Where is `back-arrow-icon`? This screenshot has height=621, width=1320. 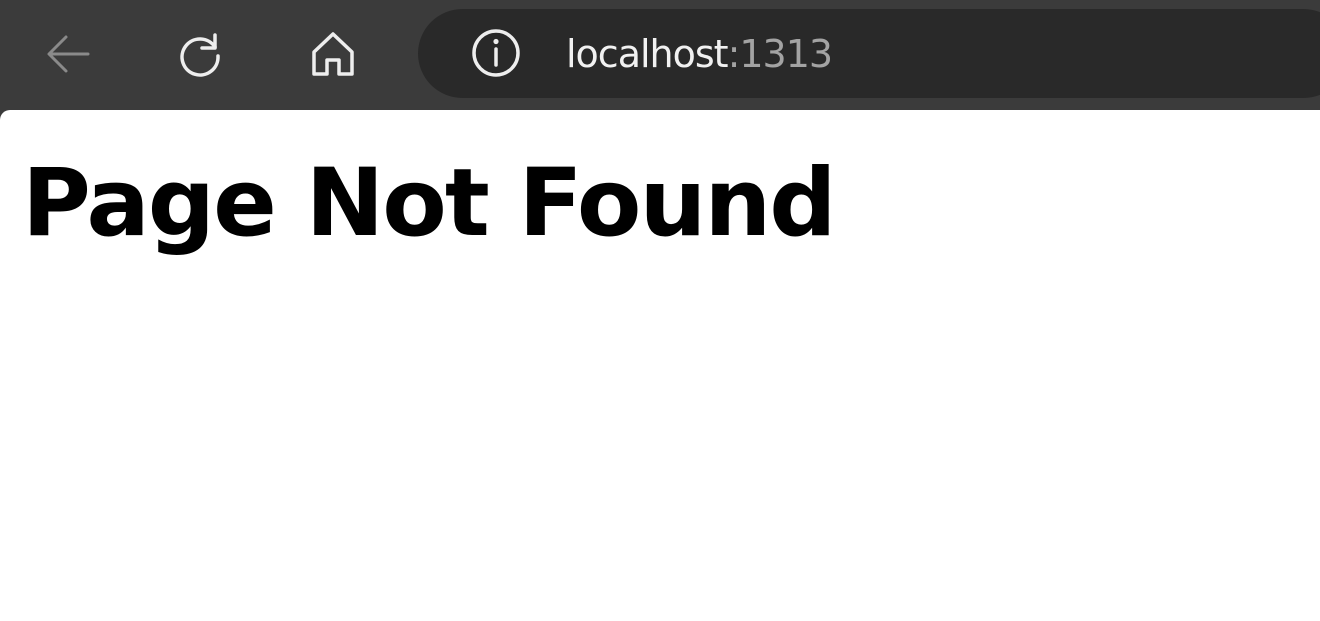 back-arrow-icon is located at coordinates (68, 54).